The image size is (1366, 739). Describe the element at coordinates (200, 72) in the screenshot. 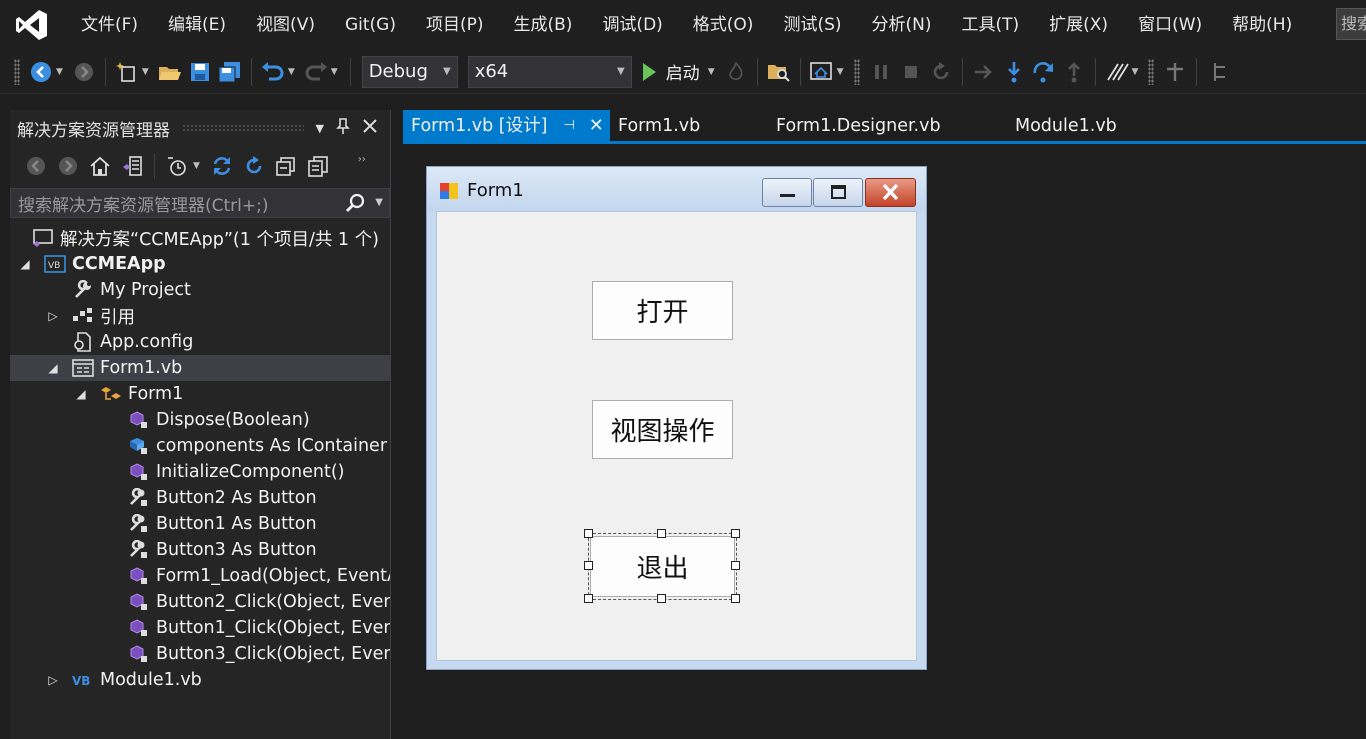

I see `save-icon` at that location.